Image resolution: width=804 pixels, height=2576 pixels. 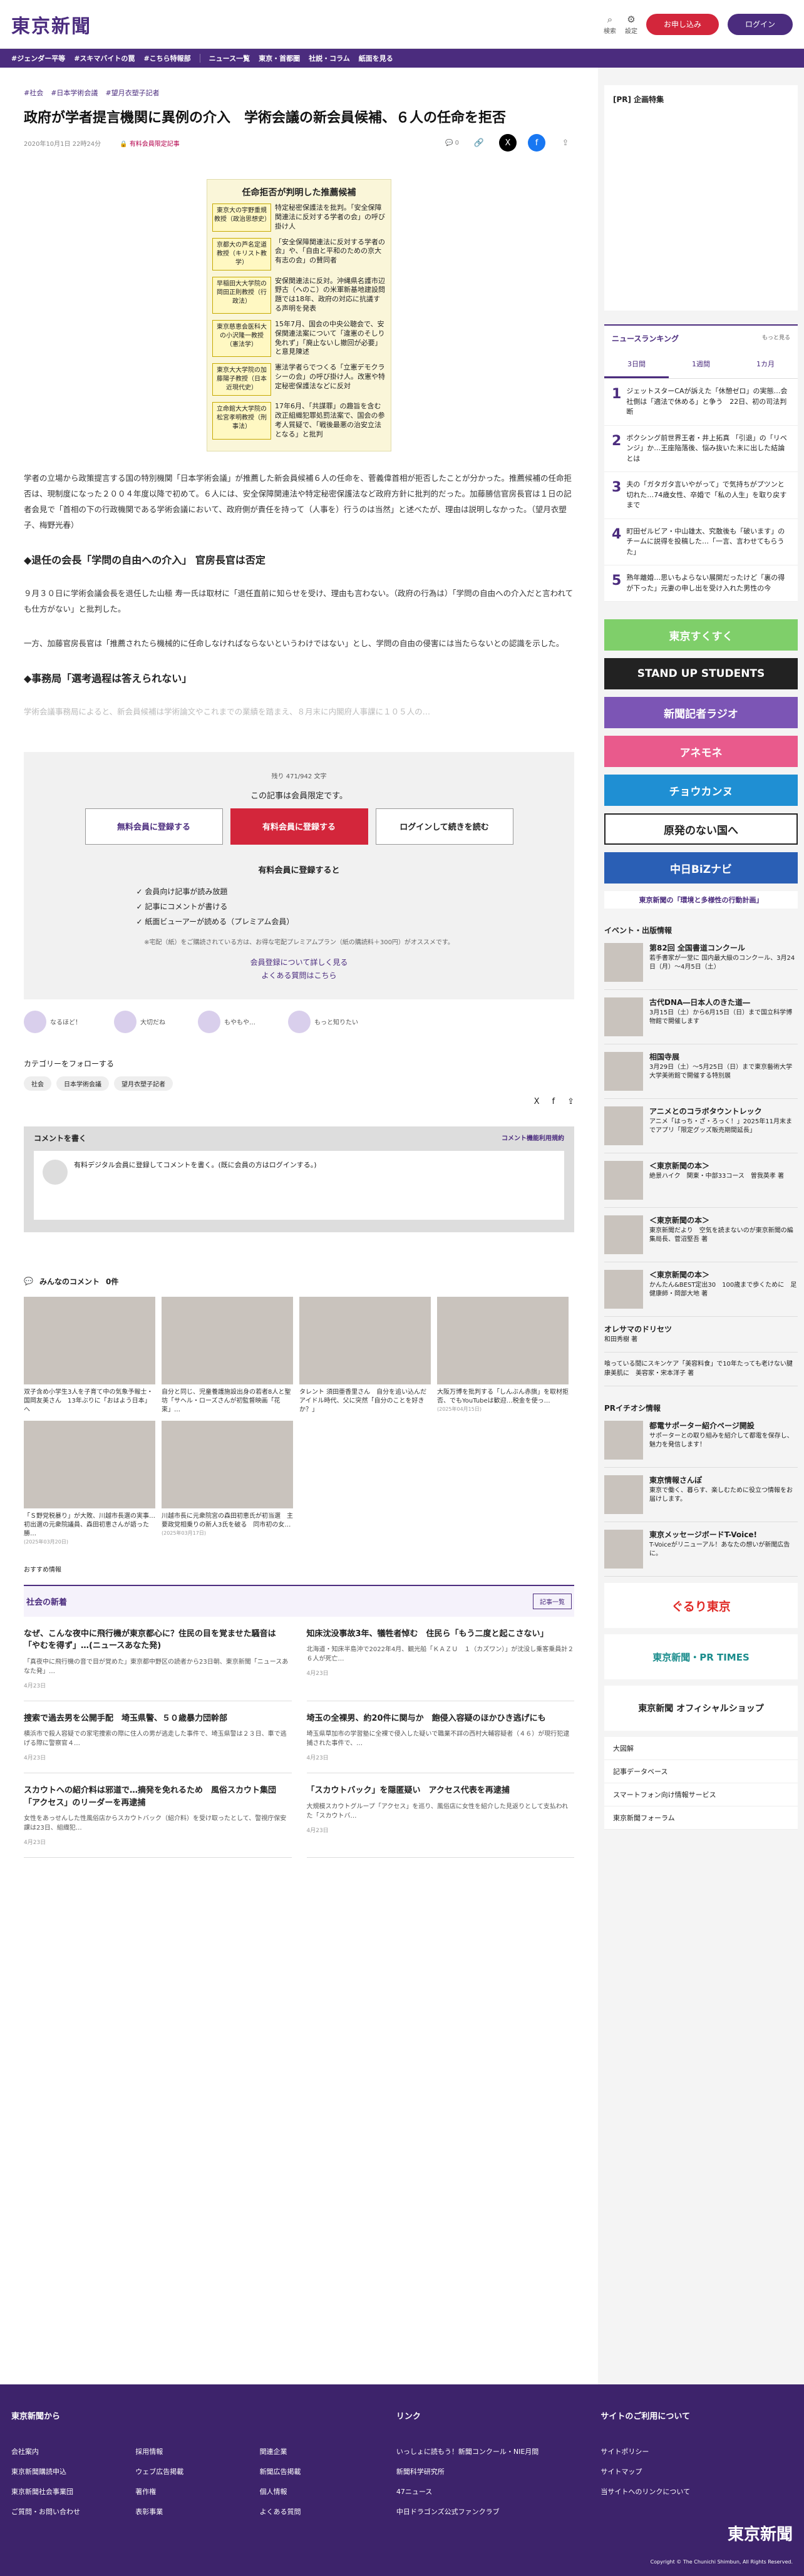 I want to click on footer-logo: 東京新聞, so click(x=760, y=2533).